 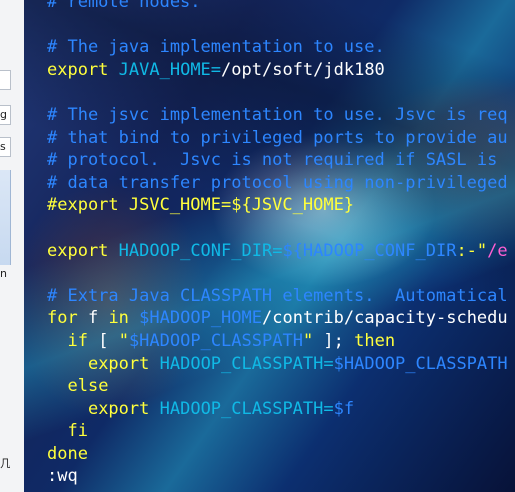 I want to click on code-token: /opt/soft/jdk180, so click(x=303, y=69).